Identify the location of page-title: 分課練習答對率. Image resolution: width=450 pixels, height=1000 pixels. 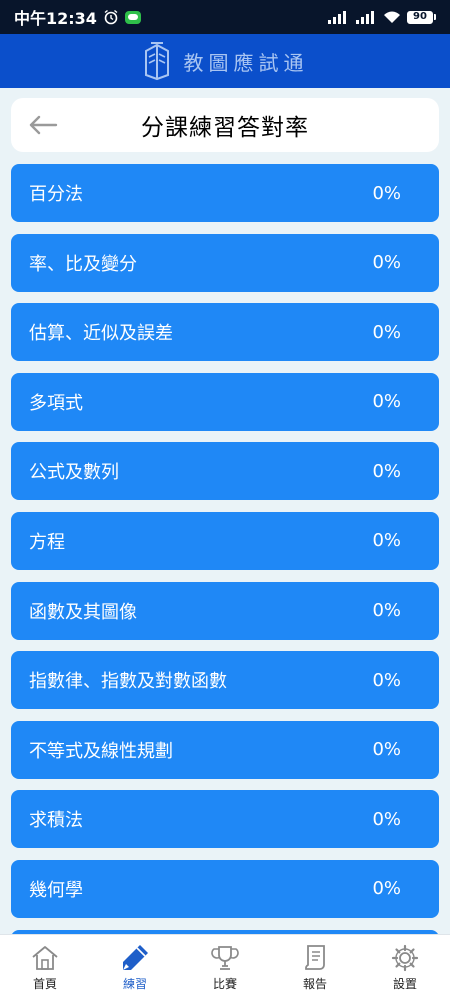
(225, 128).